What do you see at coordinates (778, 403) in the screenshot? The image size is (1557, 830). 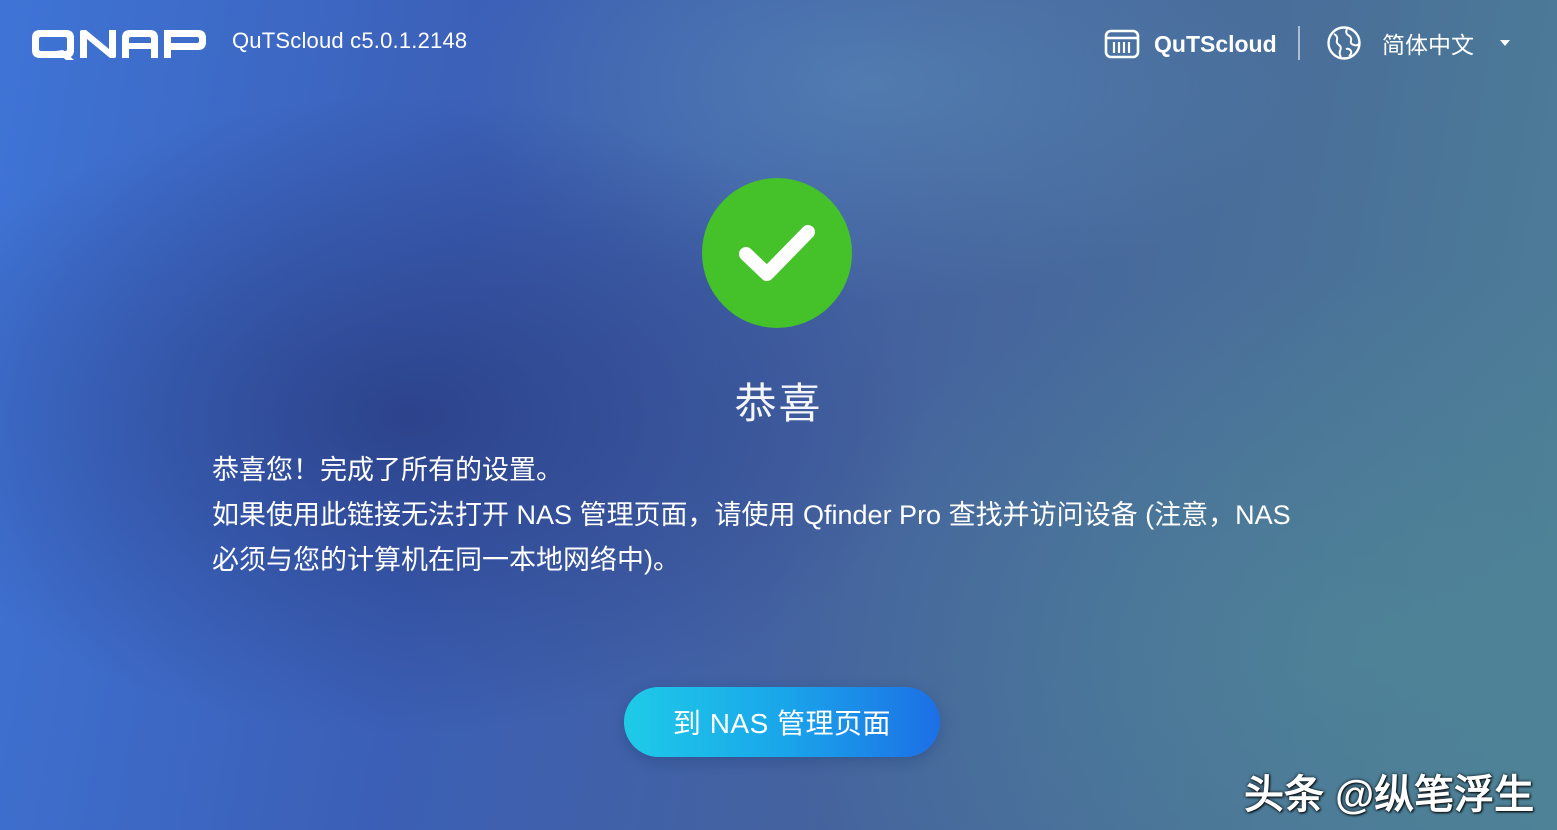 I see `page-title: 恭喜` at bounding box center [778, 403].